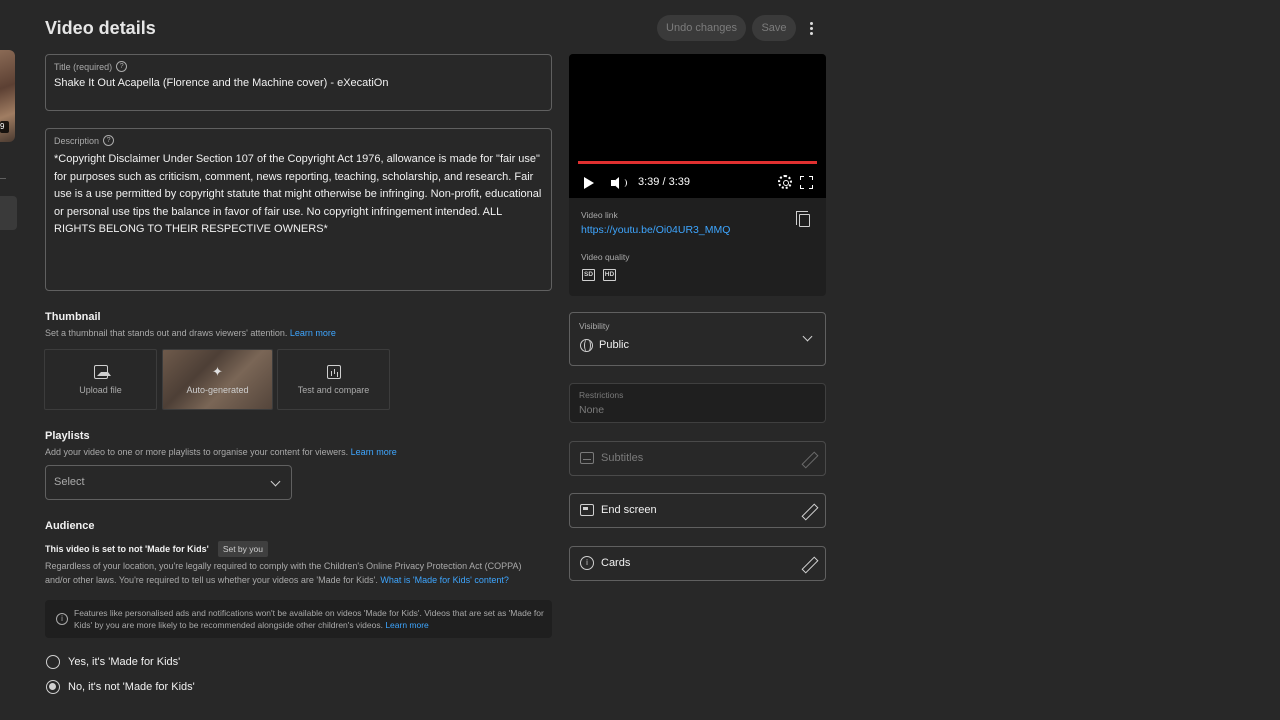 The width and height of the screenshot is (1280, 720). Describe the element at coordinates (601, 395) in the screenshot. I see `restrictions-label: Restrictions` at that location.